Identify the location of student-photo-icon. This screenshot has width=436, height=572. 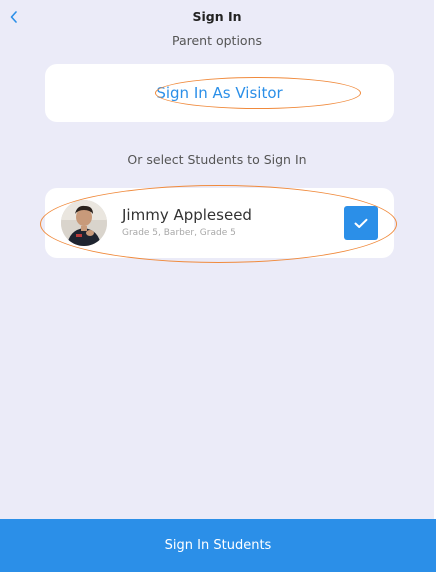
(84, 223).